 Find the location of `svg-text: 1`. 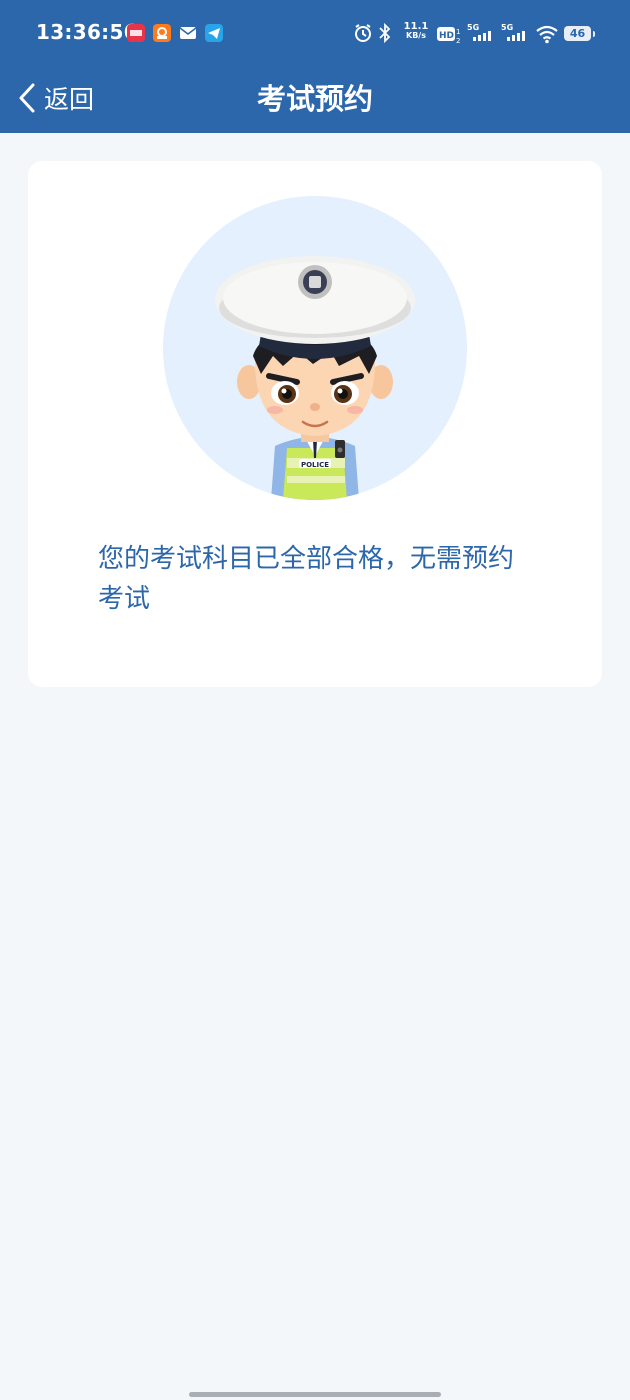

svg-text: 1 is located at coordinates (458, 32).